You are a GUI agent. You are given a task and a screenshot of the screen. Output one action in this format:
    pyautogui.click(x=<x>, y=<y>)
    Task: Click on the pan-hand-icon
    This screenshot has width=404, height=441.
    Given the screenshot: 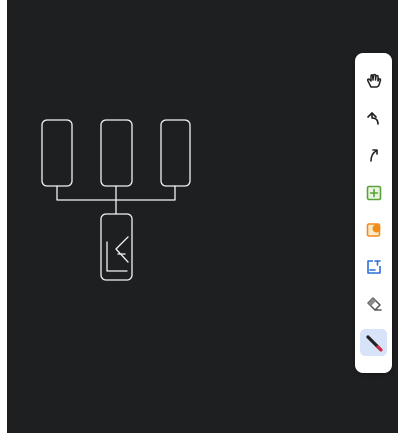 What is the action you would take?
    pyautogui.click(x=373, y=80)
    